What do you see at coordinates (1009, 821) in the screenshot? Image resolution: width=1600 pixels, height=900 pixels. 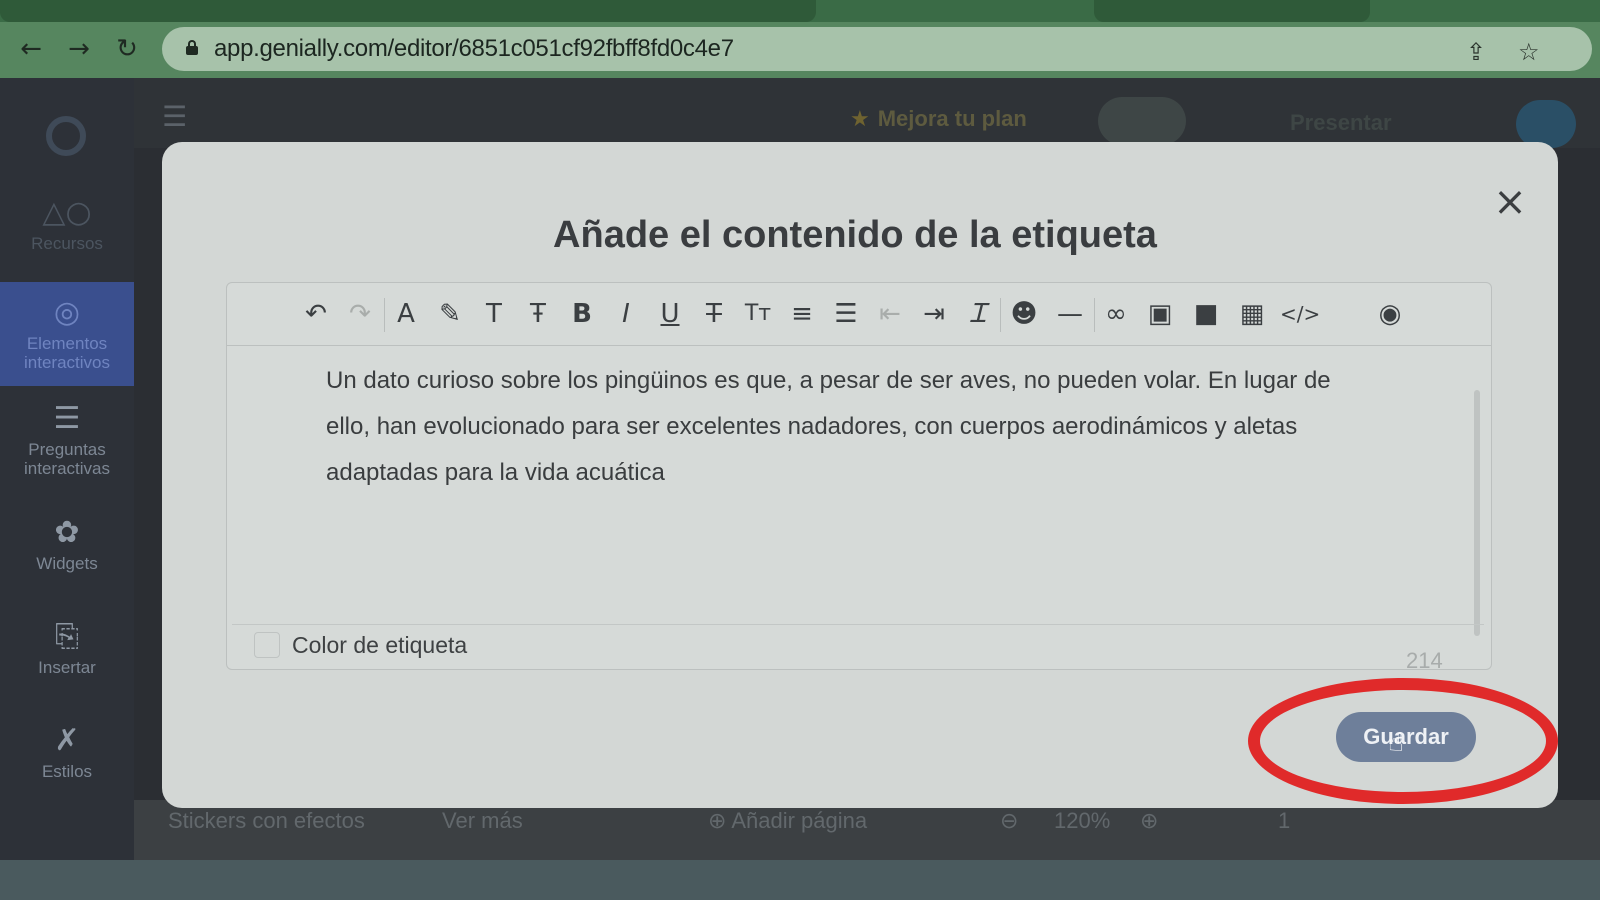 I see `zoom-out-icon: ⊖` at bounding box center [1009, 821].